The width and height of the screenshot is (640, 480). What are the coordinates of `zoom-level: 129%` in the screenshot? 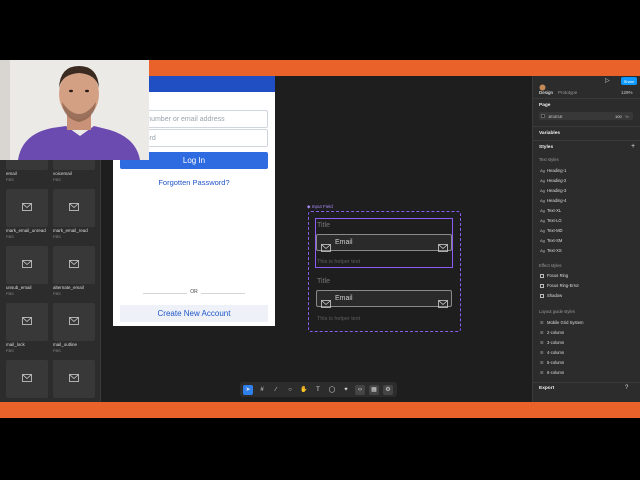 It's located at (627, 92).